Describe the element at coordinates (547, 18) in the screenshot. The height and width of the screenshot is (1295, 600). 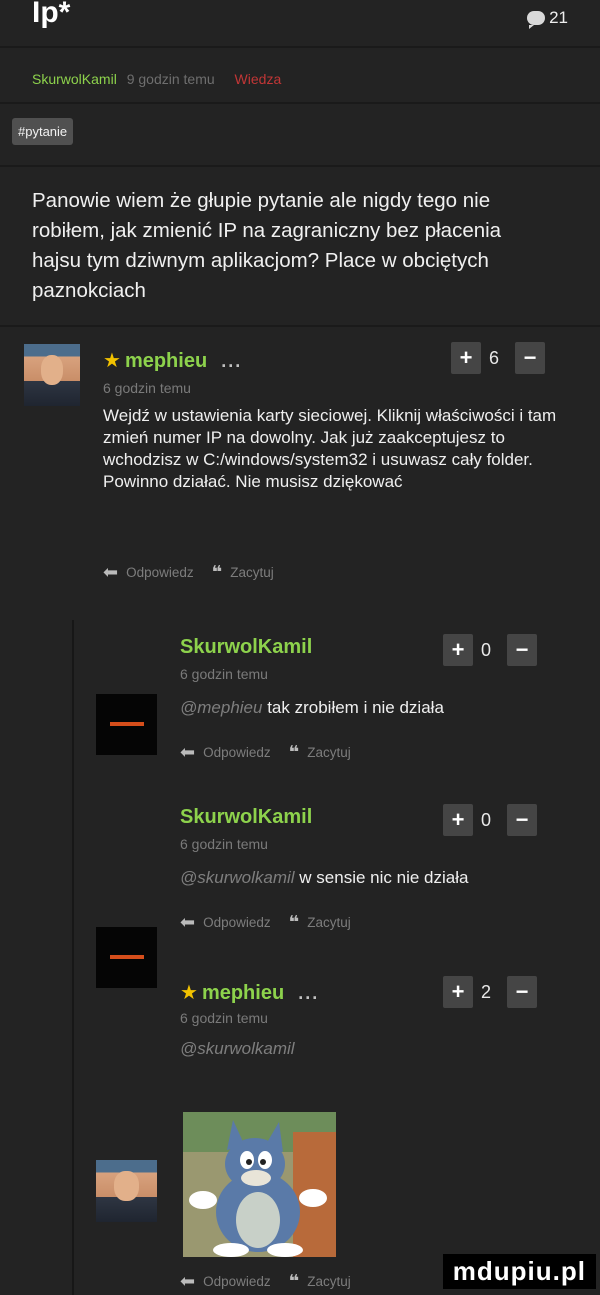
I see `comment-count: 21` at that location.